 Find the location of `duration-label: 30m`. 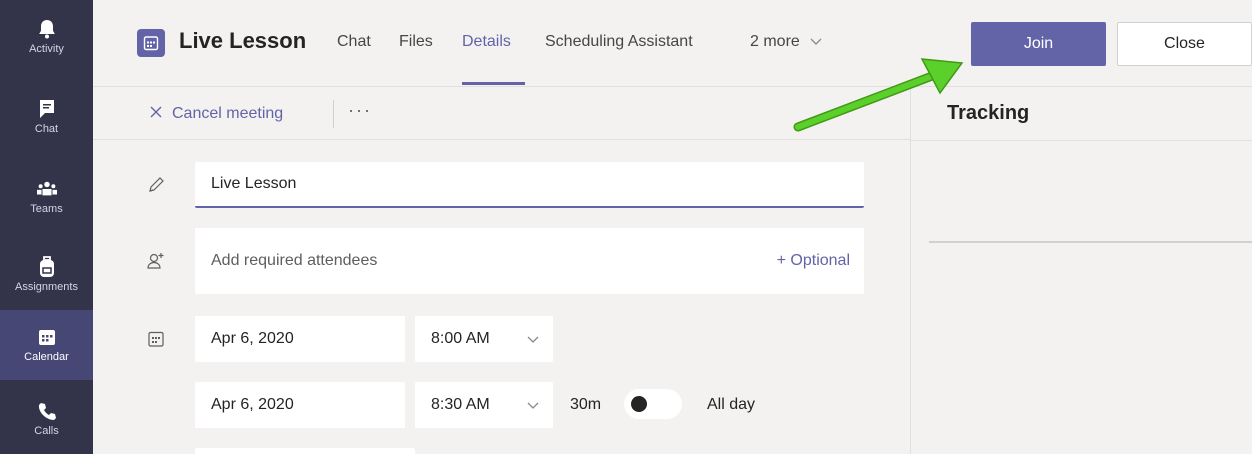

duration-label: 30m is located at coordinates (586, 404).